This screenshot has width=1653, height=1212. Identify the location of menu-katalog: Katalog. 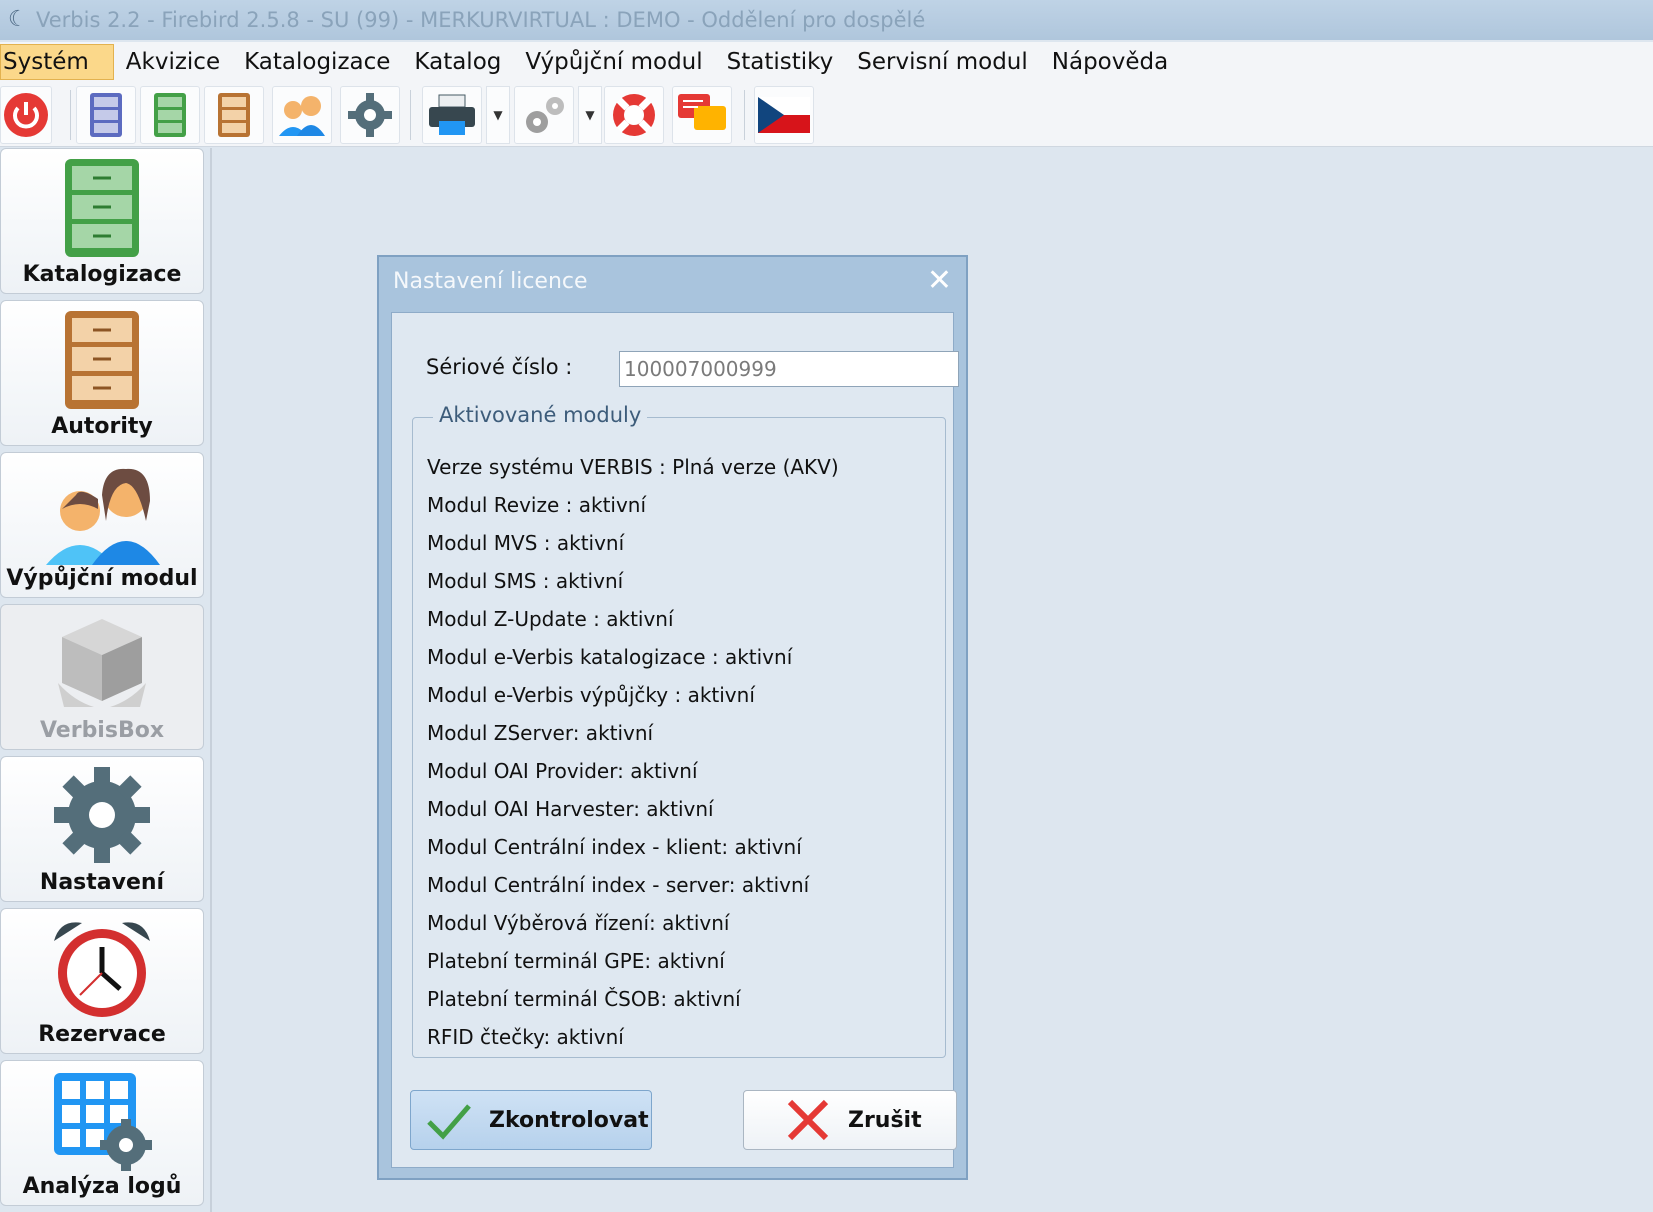
(457, 62).